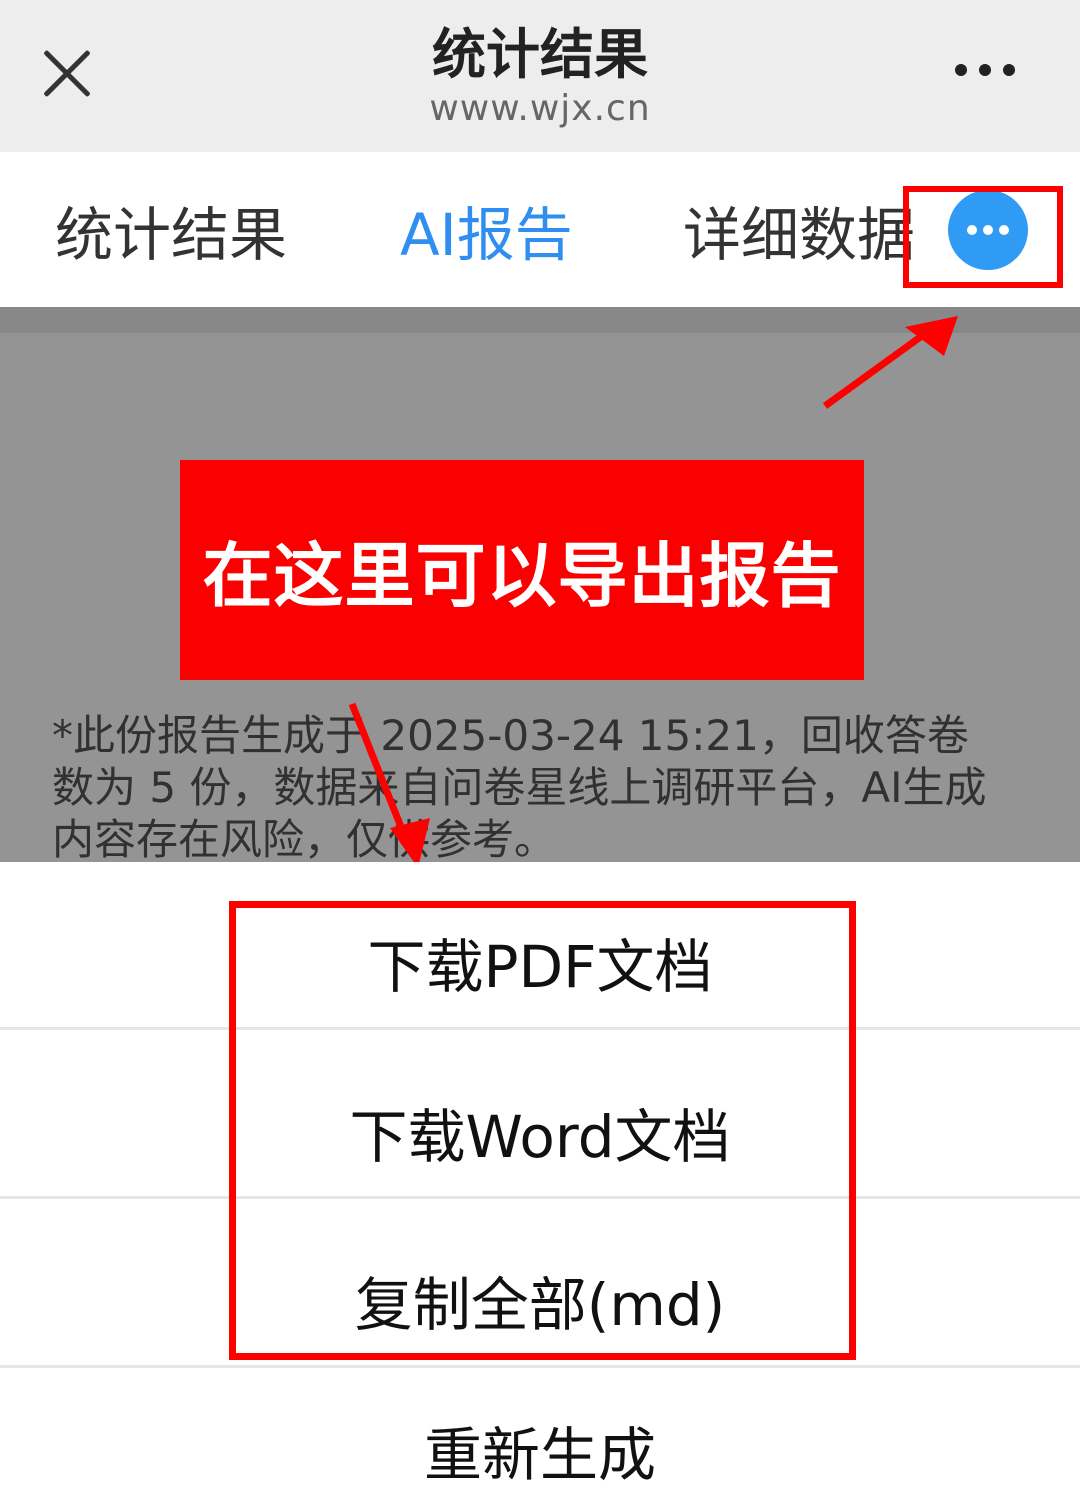 The width and height of the screenshot is (1080, 1492). Describe the element at coordinates (67, 73) in the screenshot. I see `close-icon` at that location.